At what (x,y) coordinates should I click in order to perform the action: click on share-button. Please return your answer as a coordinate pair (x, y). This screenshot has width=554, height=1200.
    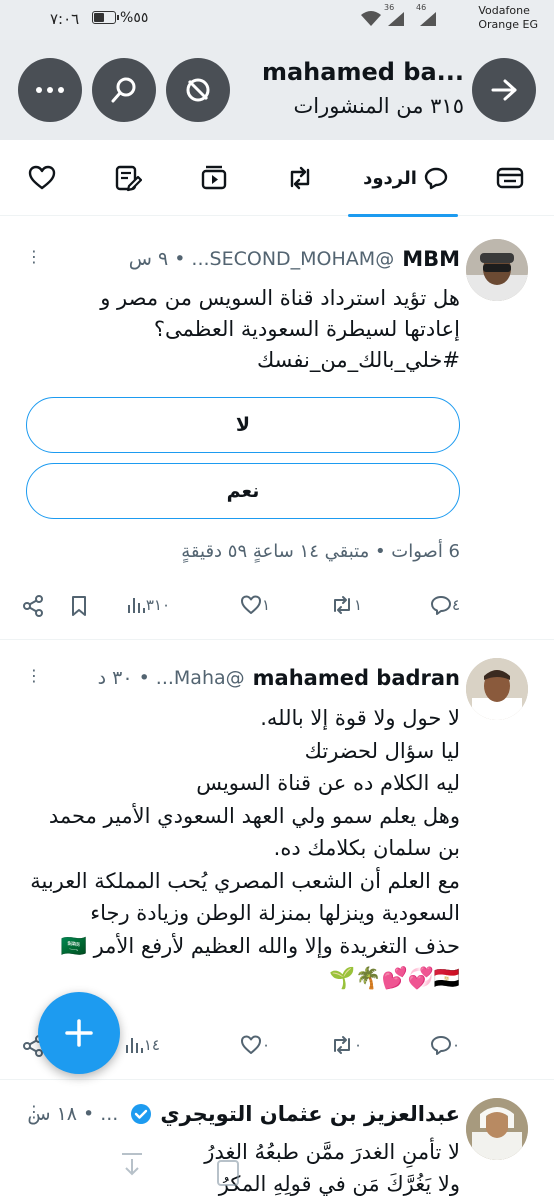
    Looking at the image, I should click on (30, 606).